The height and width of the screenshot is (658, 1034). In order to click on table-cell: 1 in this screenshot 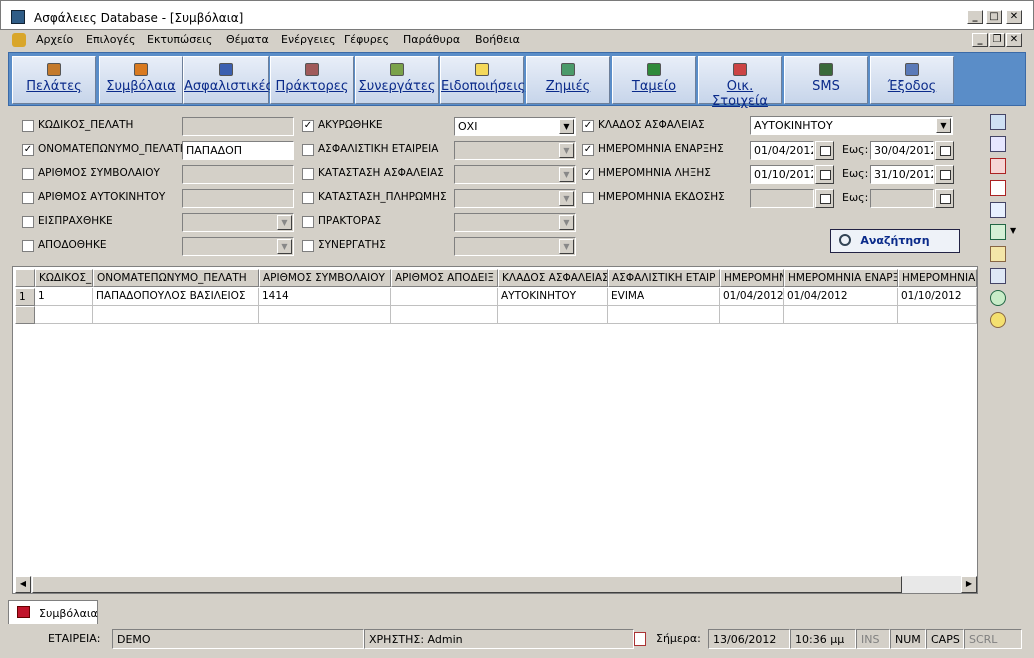, I will do `click(64, 297)`.